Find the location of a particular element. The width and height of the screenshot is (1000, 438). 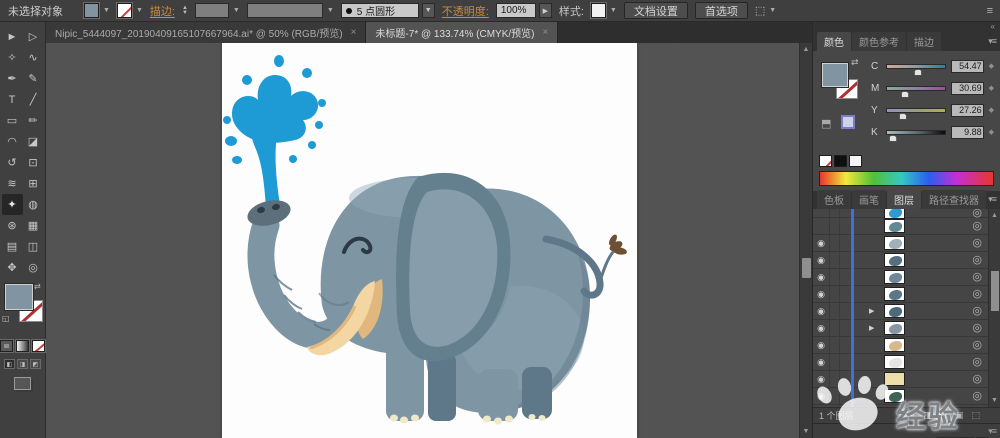

gradient-tool: ◍ is located at coordinates (33, 204).